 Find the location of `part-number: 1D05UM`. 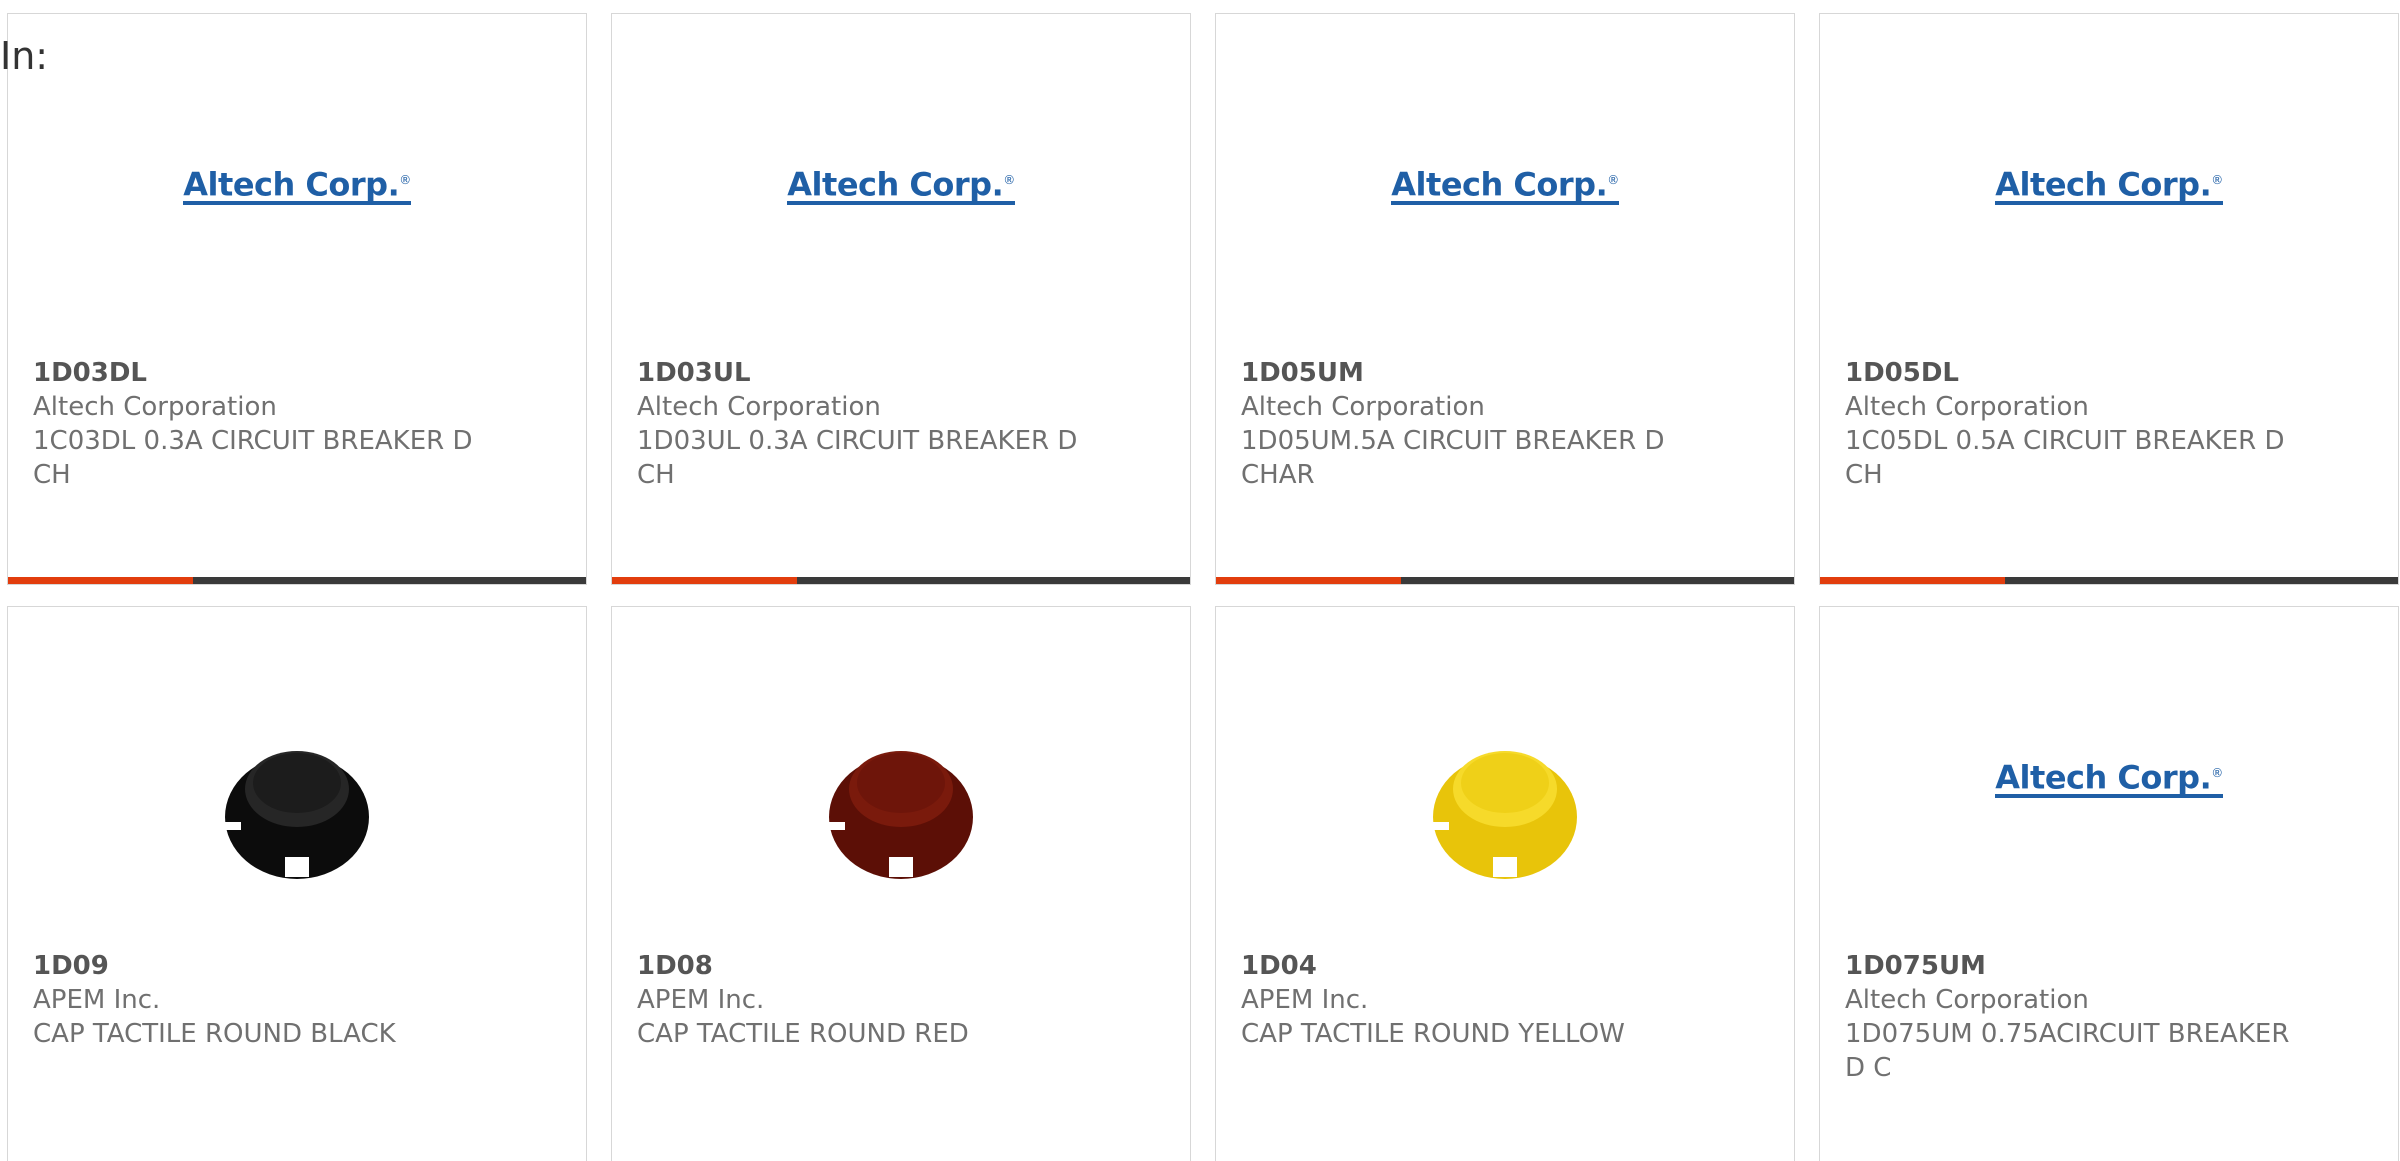

part-number: 1D05UM is located at coordinates (1505, 373).